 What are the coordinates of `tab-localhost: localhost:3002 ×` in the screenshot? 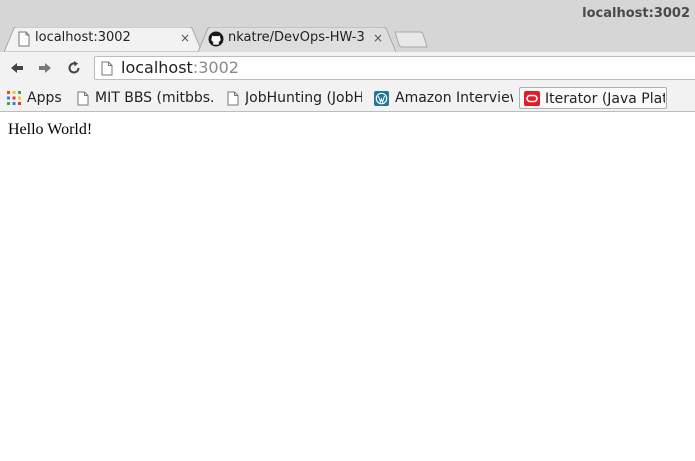 It's located at (103, 39).